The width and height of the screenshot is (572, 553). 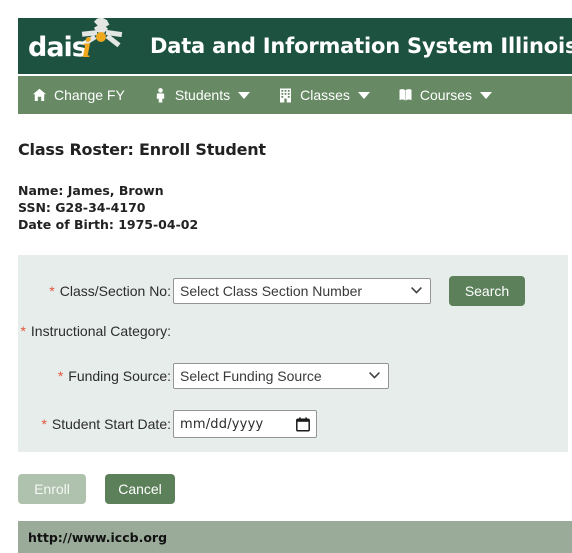 I want to click on calendar-icon, so click(x=303, y=424).